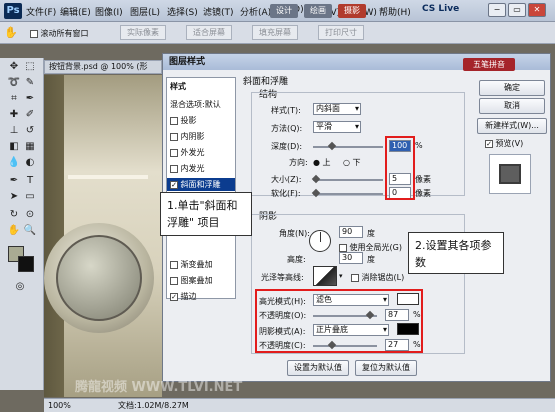  What do you see at coordinates (397, 345) in the screenshot?
I see `shadow-opacity-input: 27` at bounding box center [397, 345].